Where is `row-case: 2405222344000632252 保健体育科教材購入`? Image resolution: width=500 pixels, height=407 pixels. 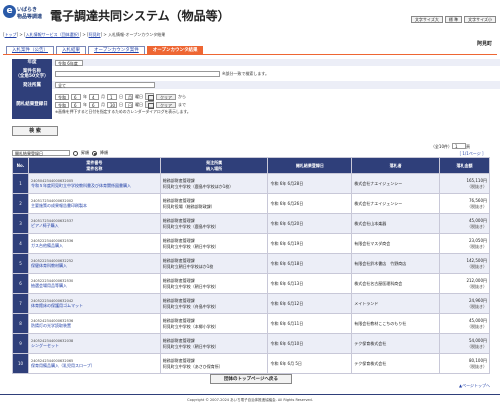 row-case: 2405222344000632252 保健体育科教材購入 is located at coordinates (94, 263).